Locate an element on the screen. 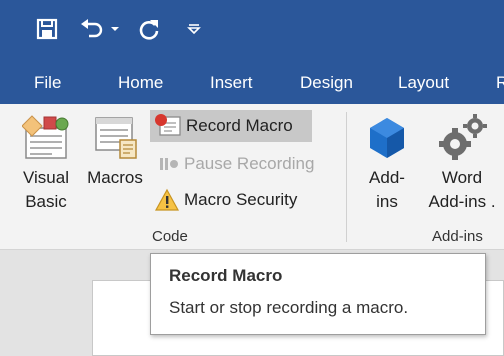 The height and width of the screenshot is (356, 504). pause-recording-label: Pause Recording is located at coordinates (249, 163).